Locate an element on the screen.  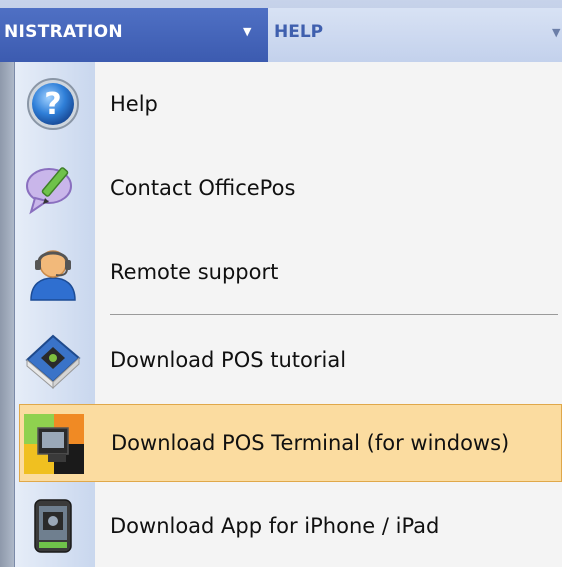
menu-item-download-terminal-label: Download POS Terminal (for windows) is located at coordinates (310, 443).